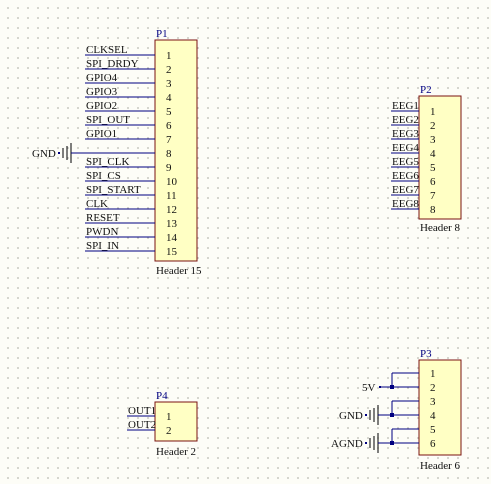 The image size is (491, 484). What do you see at coordinates (107, 50) in the screenshot?
I see `p1-net-label: CLKSEL` at bounding box center [107, 50].